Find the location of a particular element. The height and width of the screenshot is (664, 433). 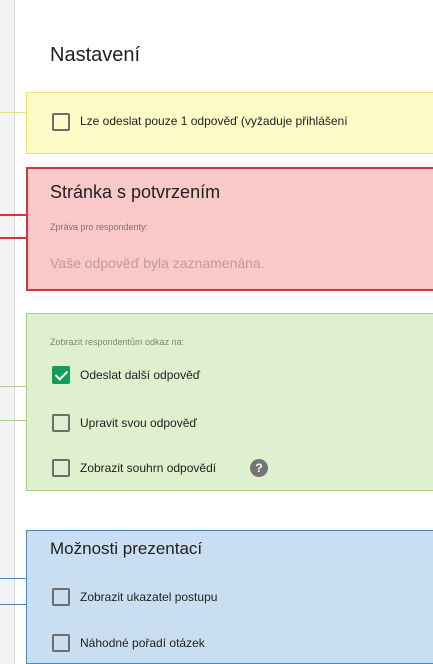

confirmation-heading: Stránka s potvrzením is located at coordinates (135, 192).